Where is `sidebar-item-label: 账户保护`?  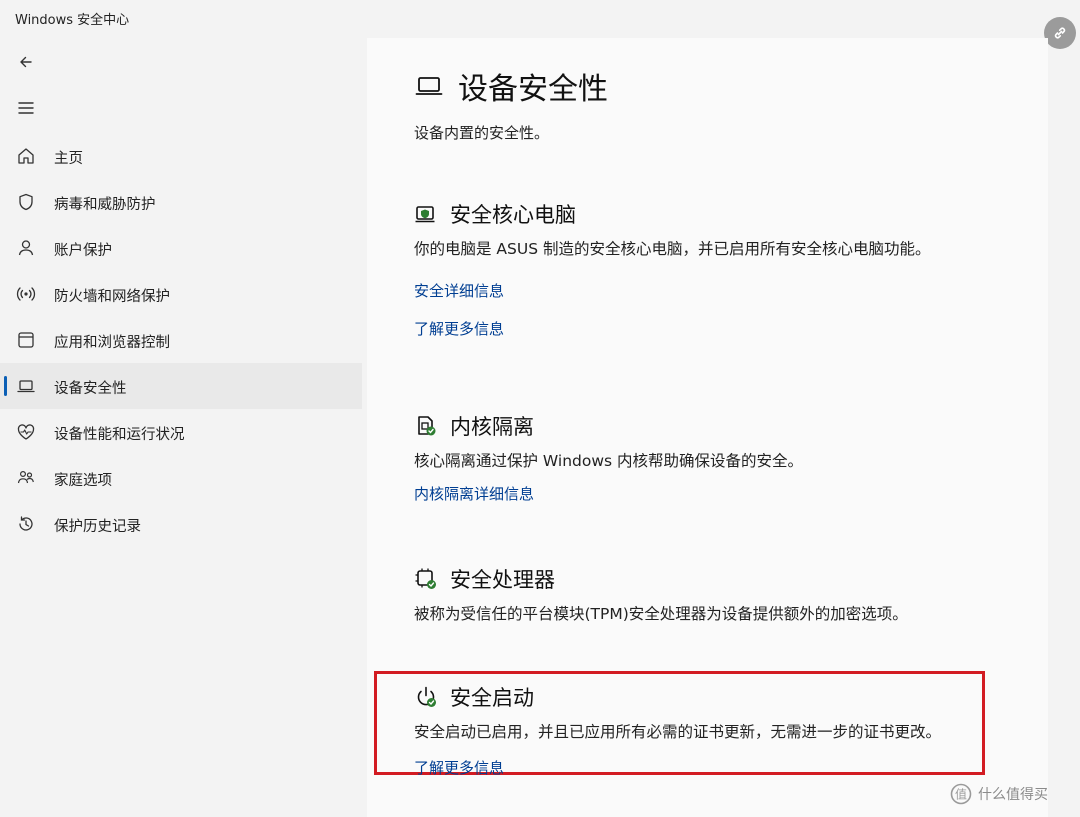 sidebar-item-label: 账户保护 is located at coordinates (83, 251).